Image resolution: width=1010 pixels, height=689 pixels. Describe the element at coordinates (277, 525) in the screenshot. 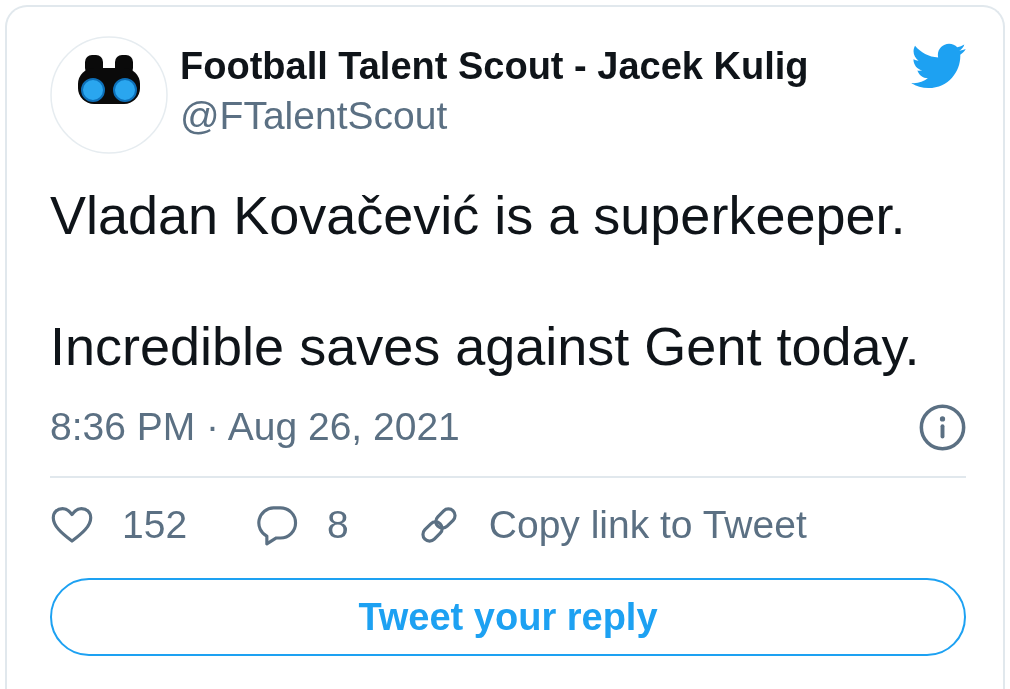

I see `speech-bubble-icon` at that location.